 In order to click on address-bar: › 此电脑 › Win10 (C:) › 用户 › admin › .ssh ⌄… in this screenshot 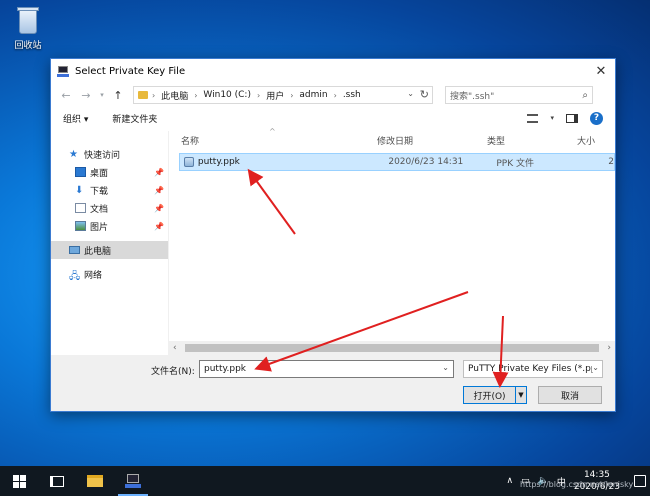, I will do `click(283, 95)`.